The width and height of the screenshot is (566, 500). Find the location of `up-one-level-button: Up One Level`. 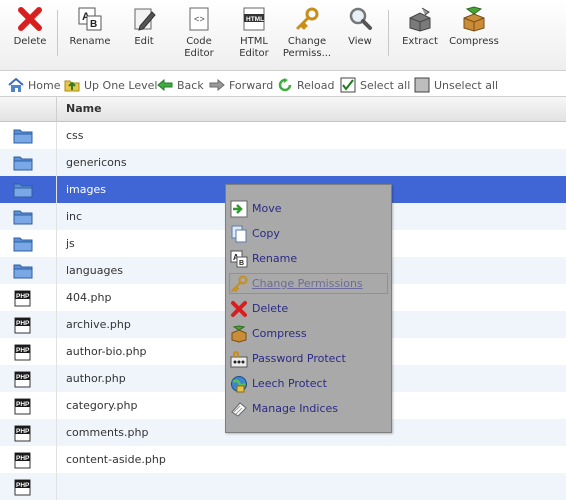

up-one-level-button: Up One Level is located at coordinates (110, 85).